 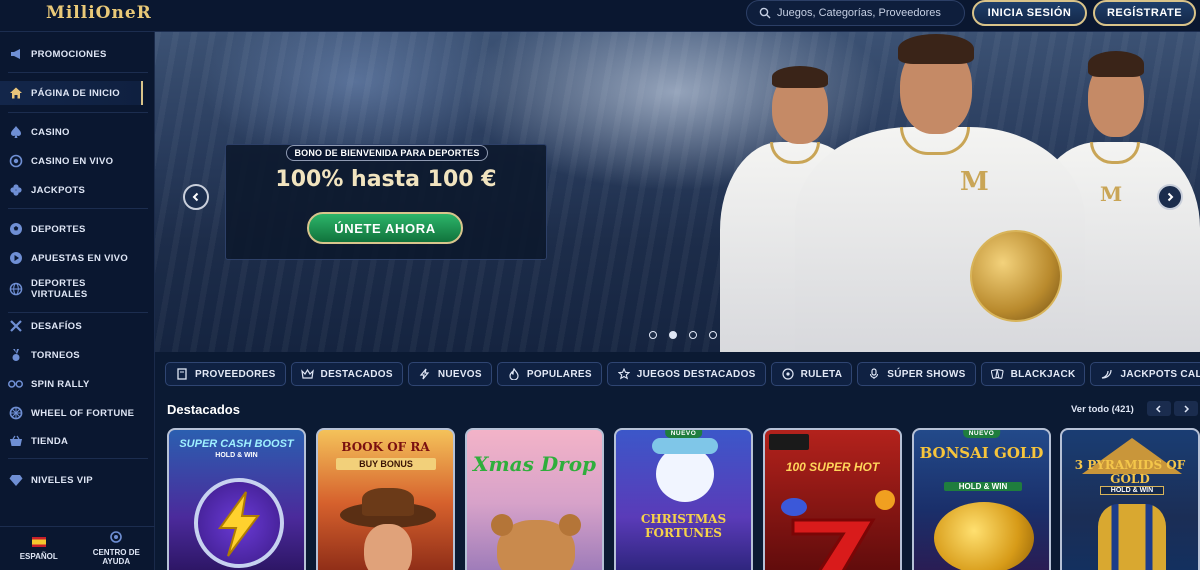 What do you see at coordinates (1016, 276) in the screenshot?
I see `golden-ball` at bounding box center [1016, 276].